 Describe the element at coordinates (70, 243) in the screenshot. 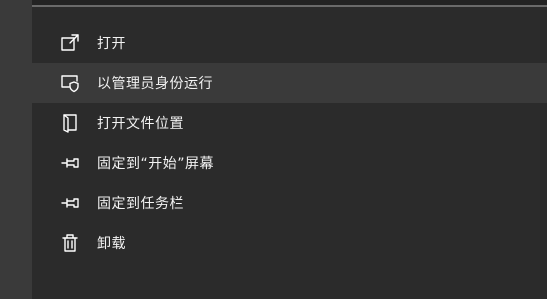

I see `trash-icon` at that location.